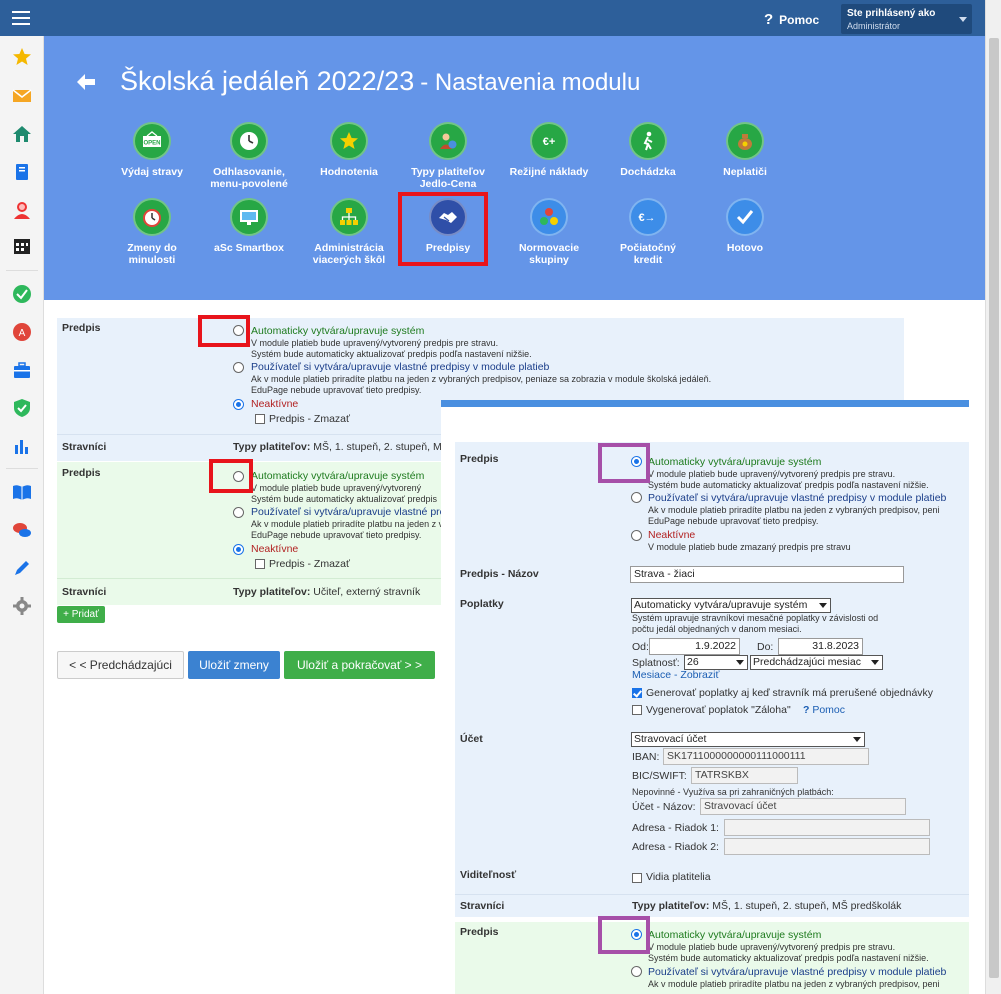 This screenshot has height=994, width=1001. Describe the element at coordinates (234, 665) in the screenshot. I see `save-button: Uložiť zmeny` at that location.